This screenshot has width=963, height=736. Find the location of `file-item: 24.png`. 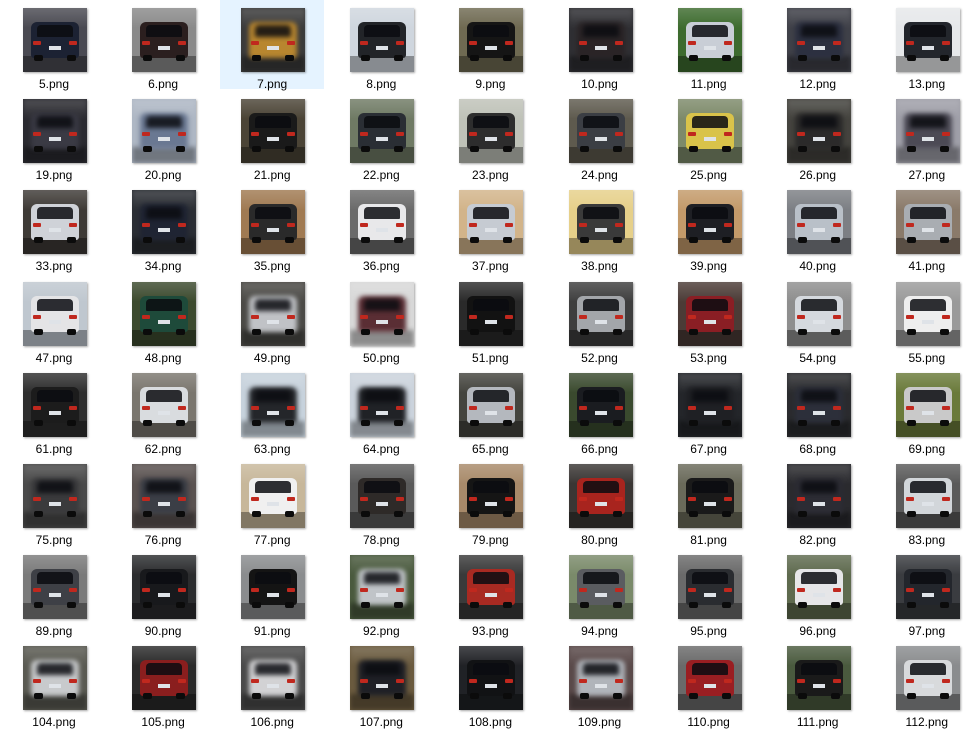

file-item: 24.png is located at coordinates (600, 136).